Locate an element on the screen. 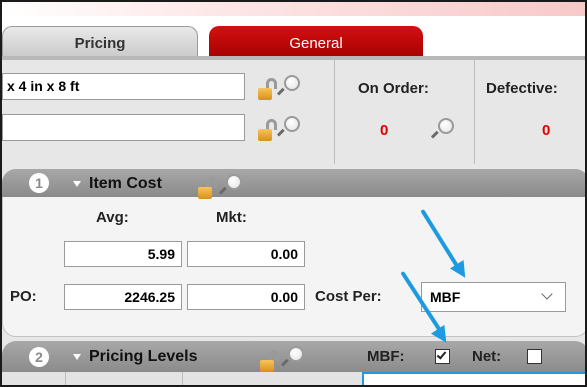 The width and height of the screenshot is (587, 387). tab-pricing-label: Pricing is located at coordinates (100, 43).